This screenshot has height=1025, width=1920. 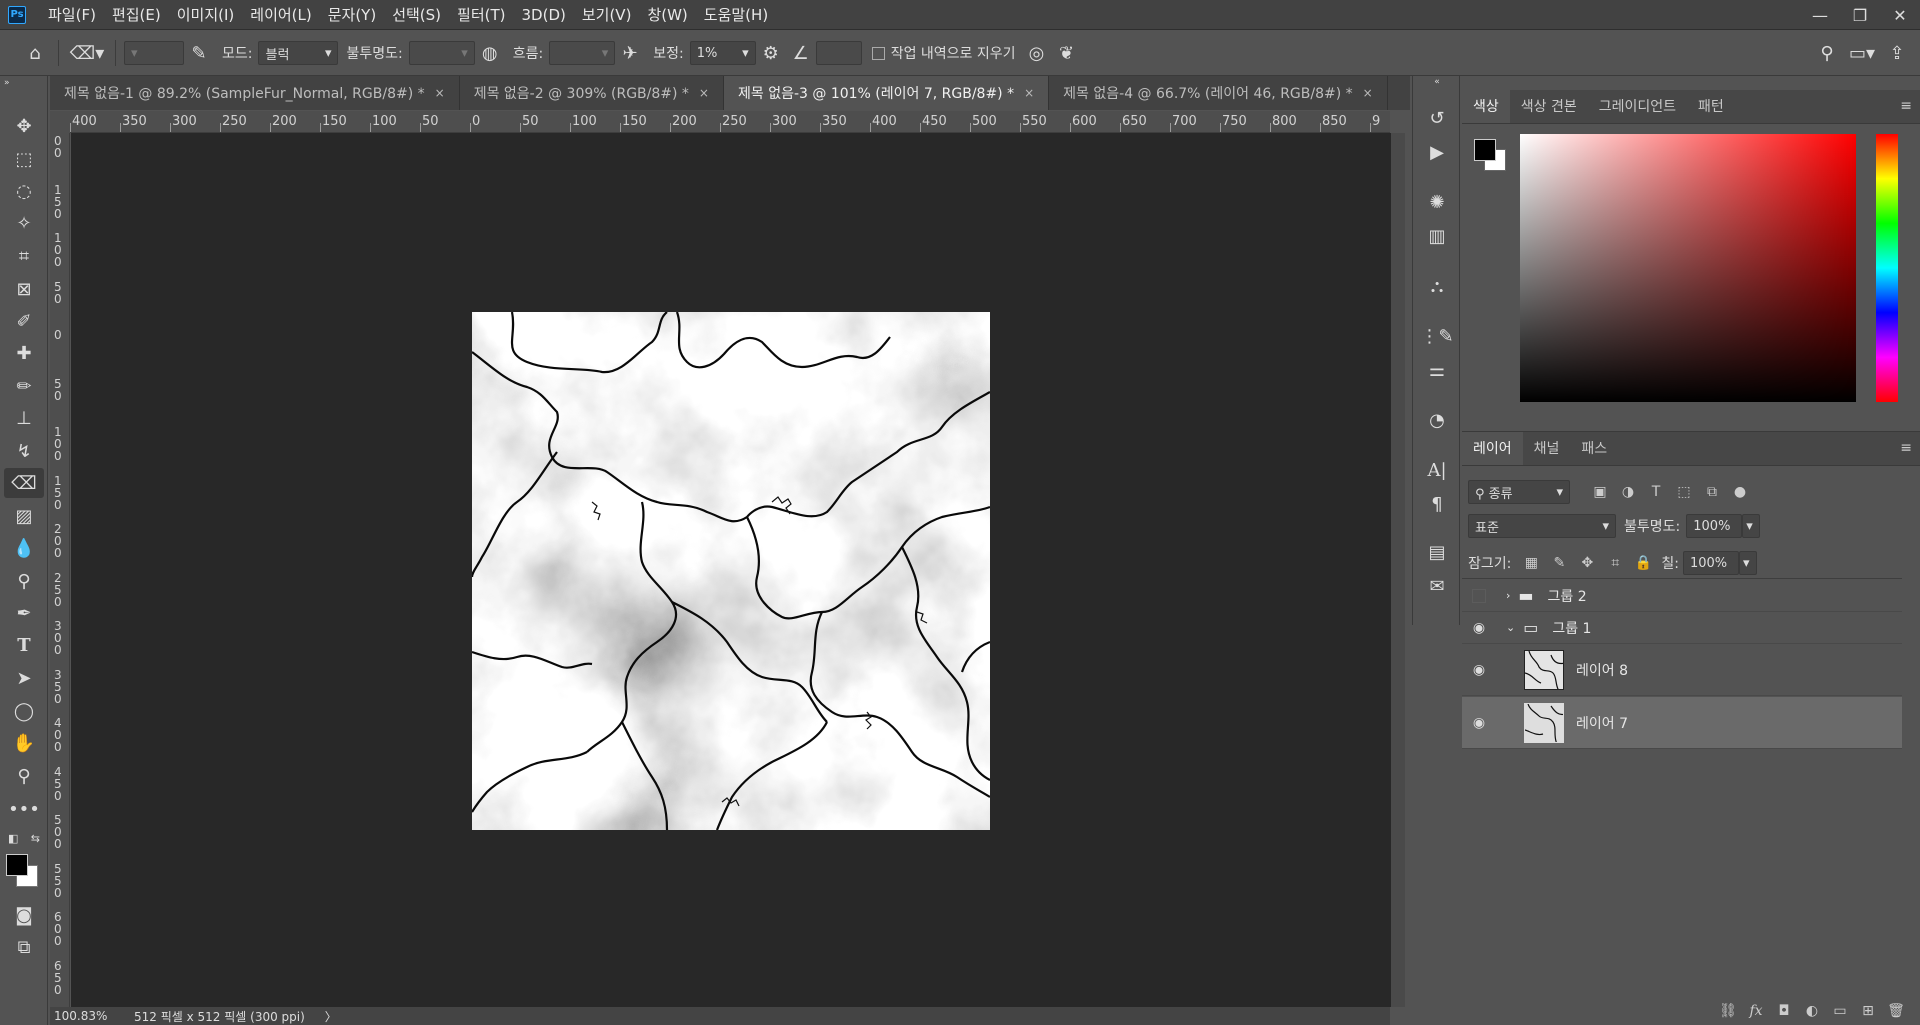 What do you see at coordinates (1437, 82) in the screenshot?
I see `collapse-arrows-icon: «` at bounding box center [1437, 82].